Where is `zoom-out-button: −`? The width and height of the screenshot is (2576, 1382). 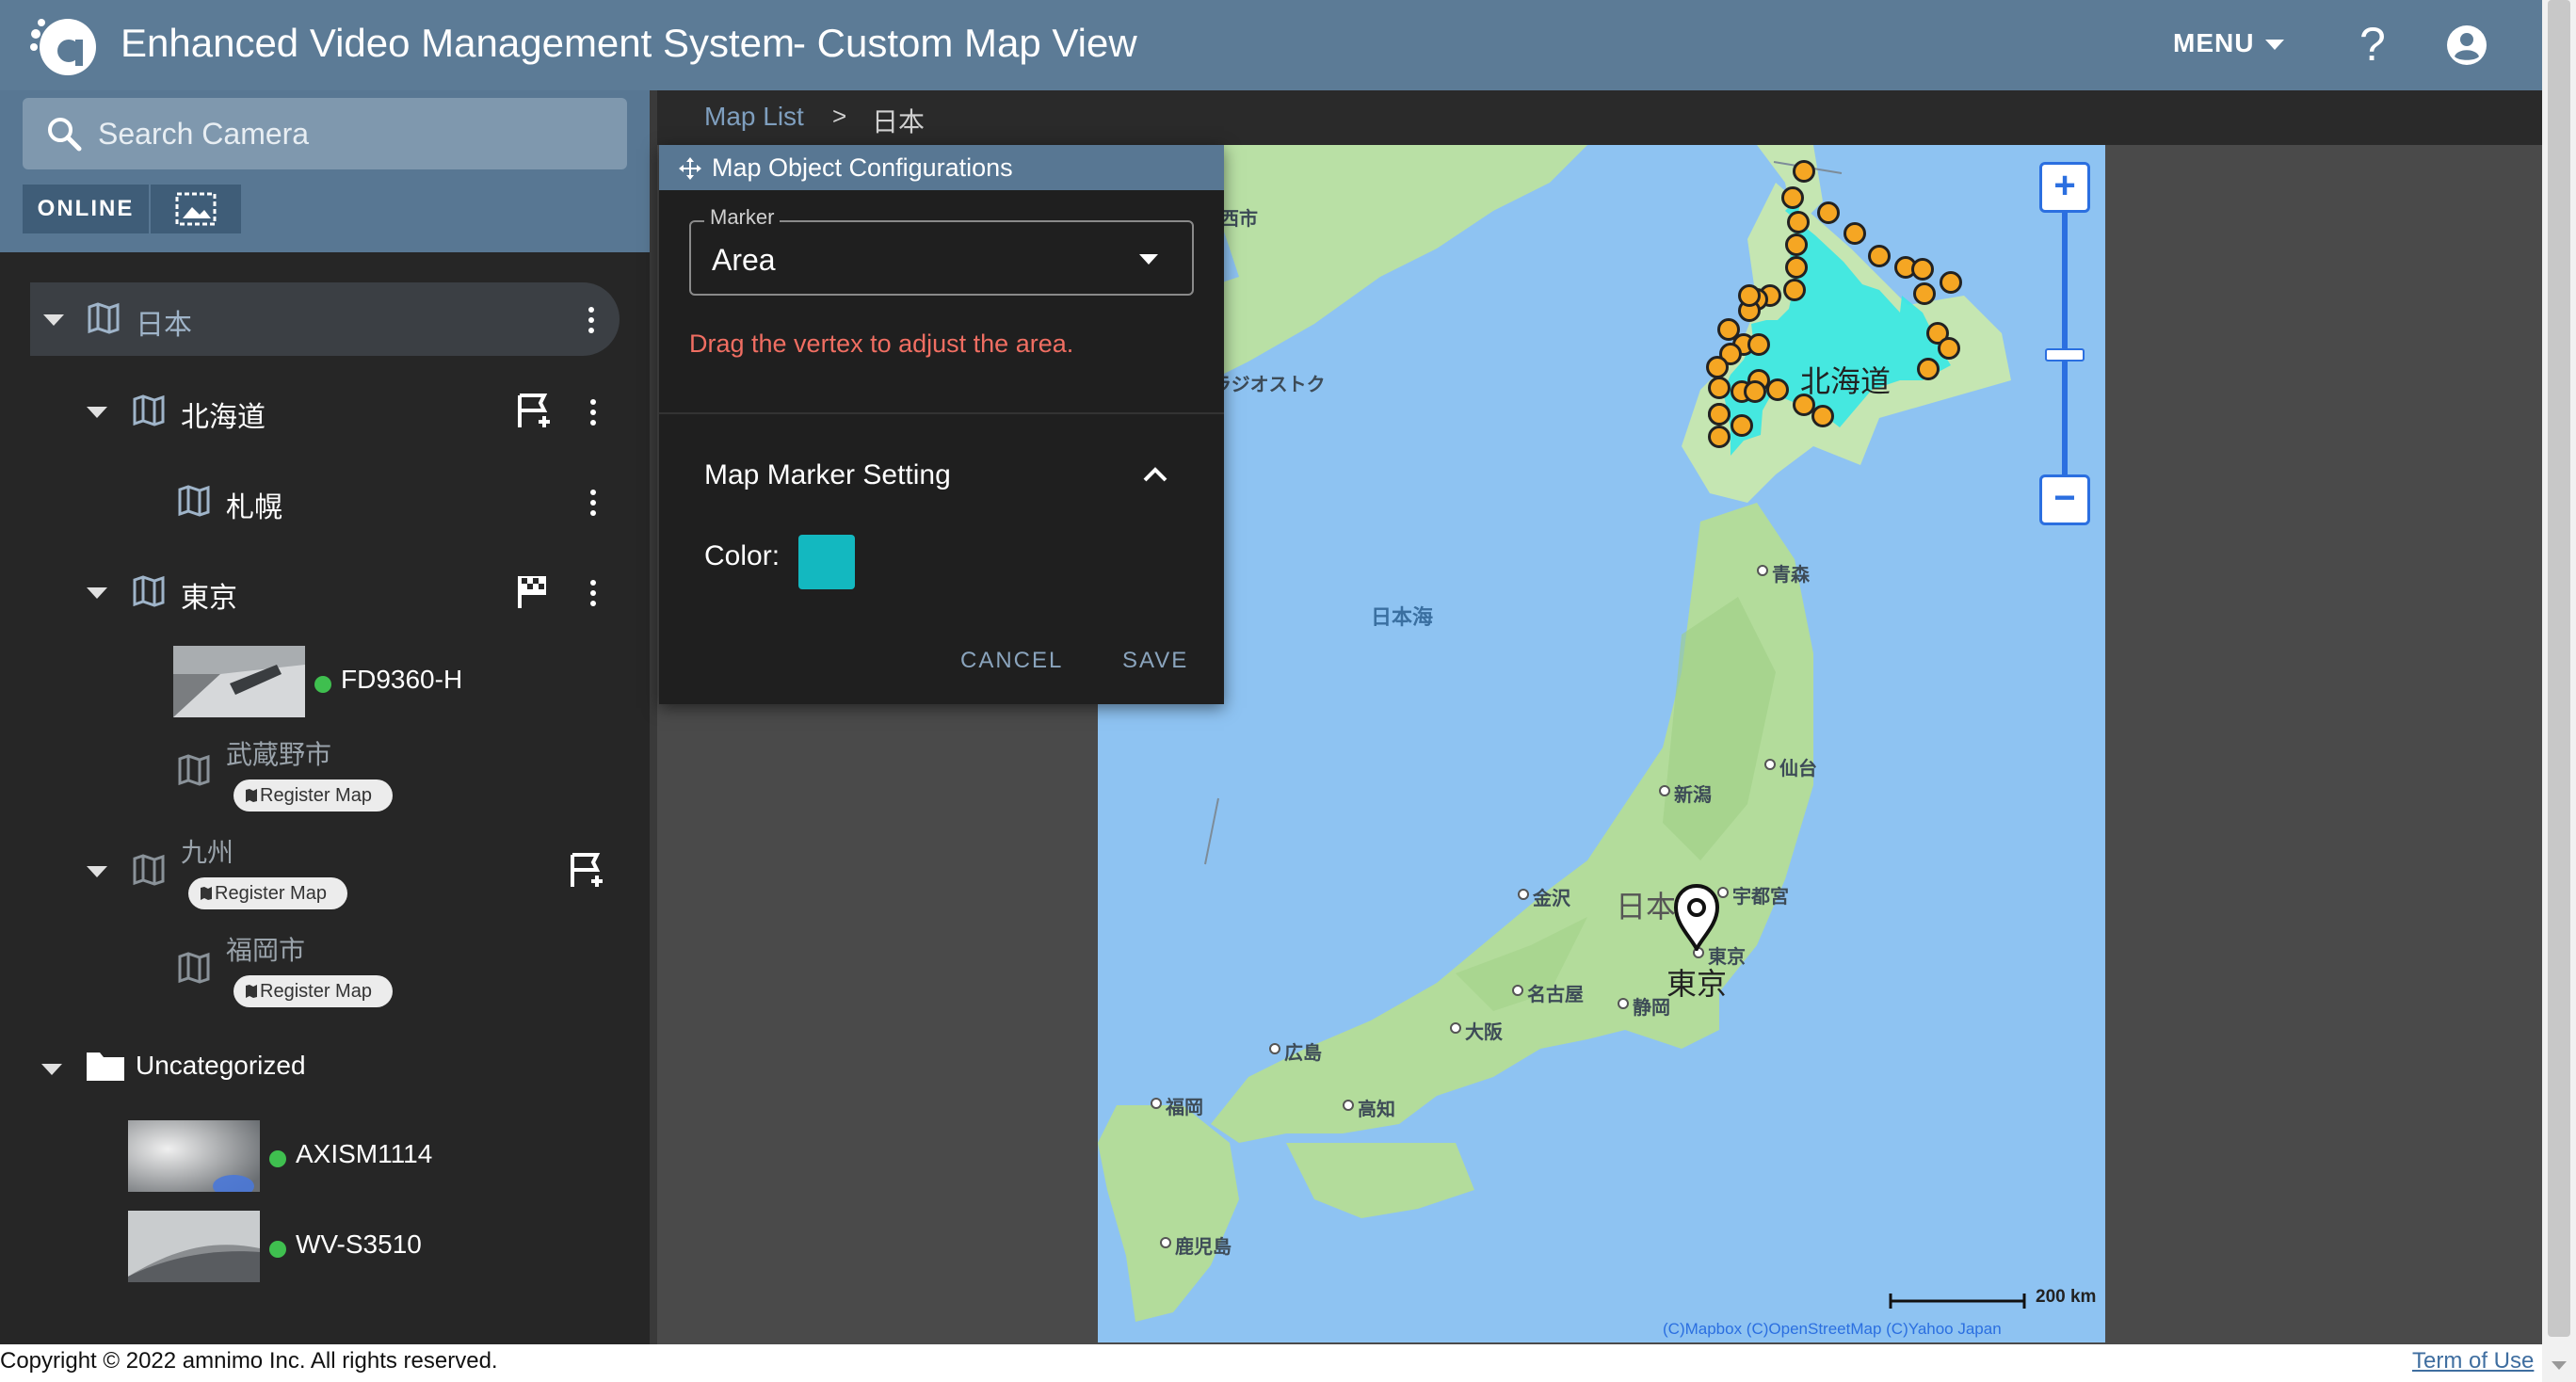 zoom-out-button: − is located at coordinates (2064, 499).